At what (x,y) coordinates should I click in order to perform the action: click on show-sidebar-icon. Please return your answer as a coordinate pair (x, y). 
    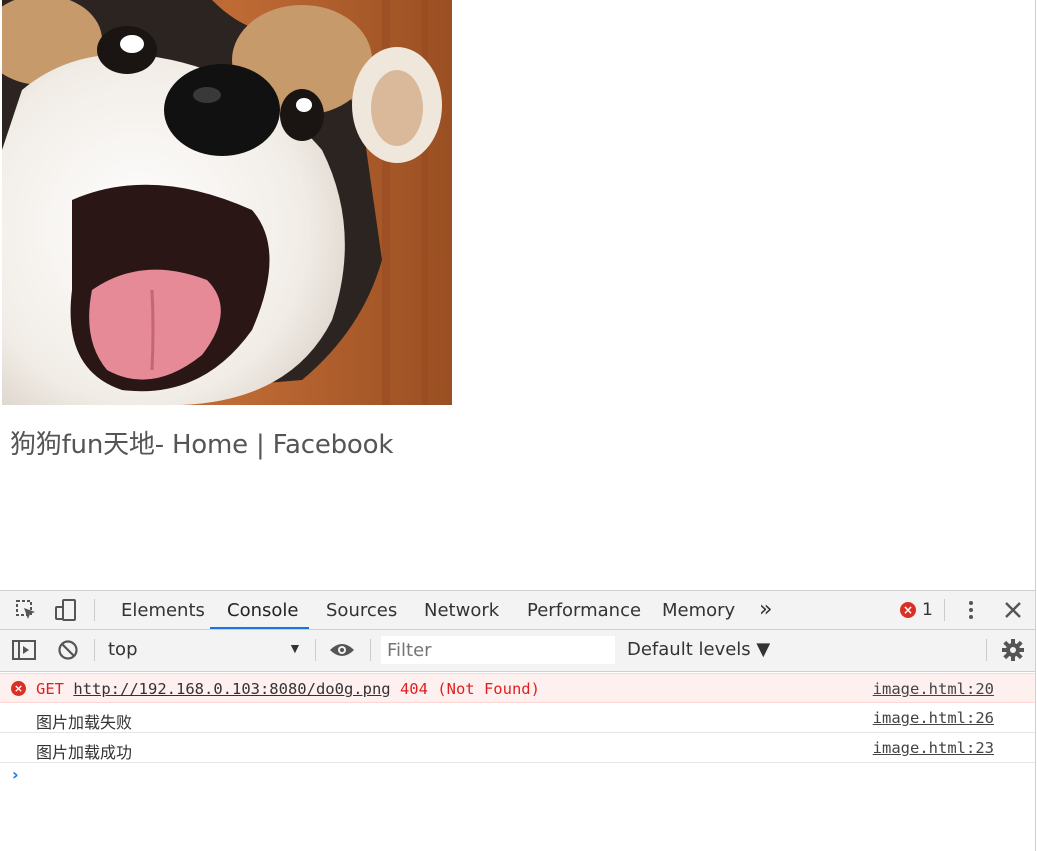
    Looking at the image, I should click on (24, 650).